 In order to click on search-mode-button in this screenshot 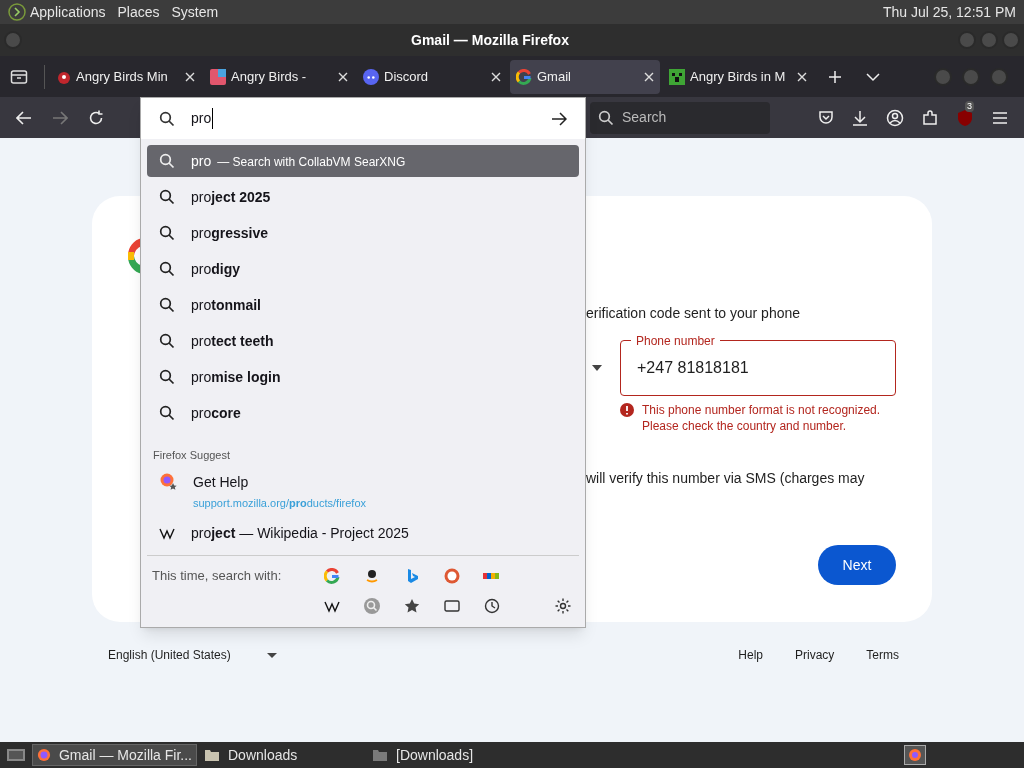, I will do `click(492, 606)`.